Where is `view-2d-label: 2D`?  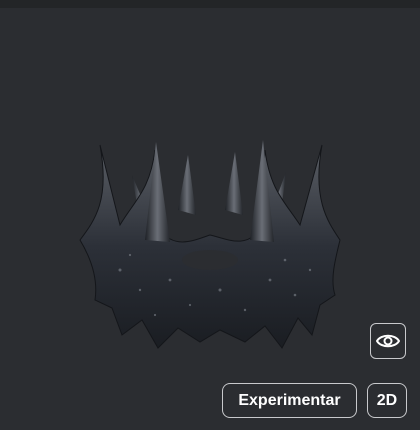 view-2d-label: 2D is located at coordinates (387, 400).